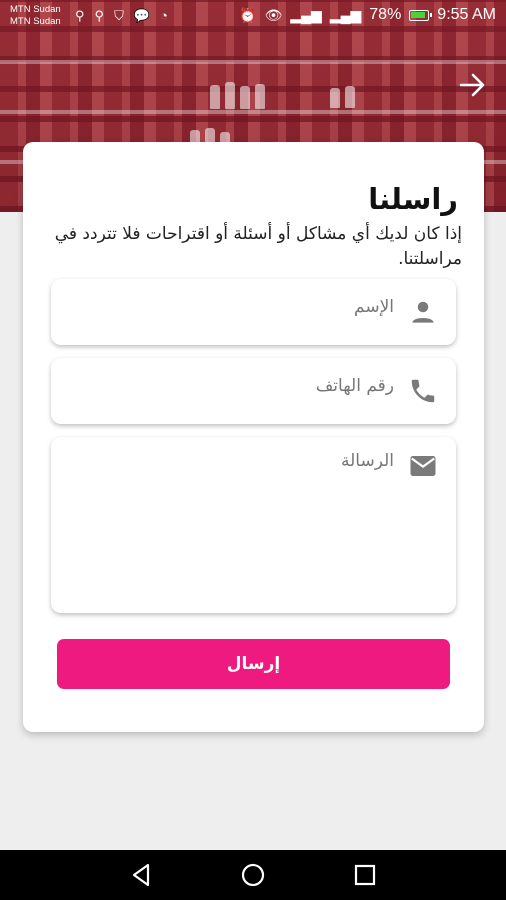 The height and width of the screenshot is (900, 506). What do you see at coordinates (423, 312) in the screenshot?
I see `person-icon` at bounding box center [423, 312].